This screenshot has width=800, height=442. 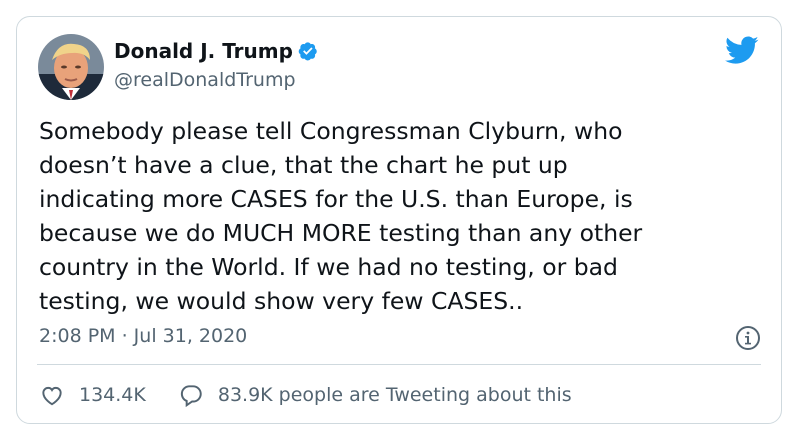 What do you see at coordinates (394, 395) in the screenshot?
I see `reply-label: 83.9K people are Tweeting about this` at bounding box center [394, 395].